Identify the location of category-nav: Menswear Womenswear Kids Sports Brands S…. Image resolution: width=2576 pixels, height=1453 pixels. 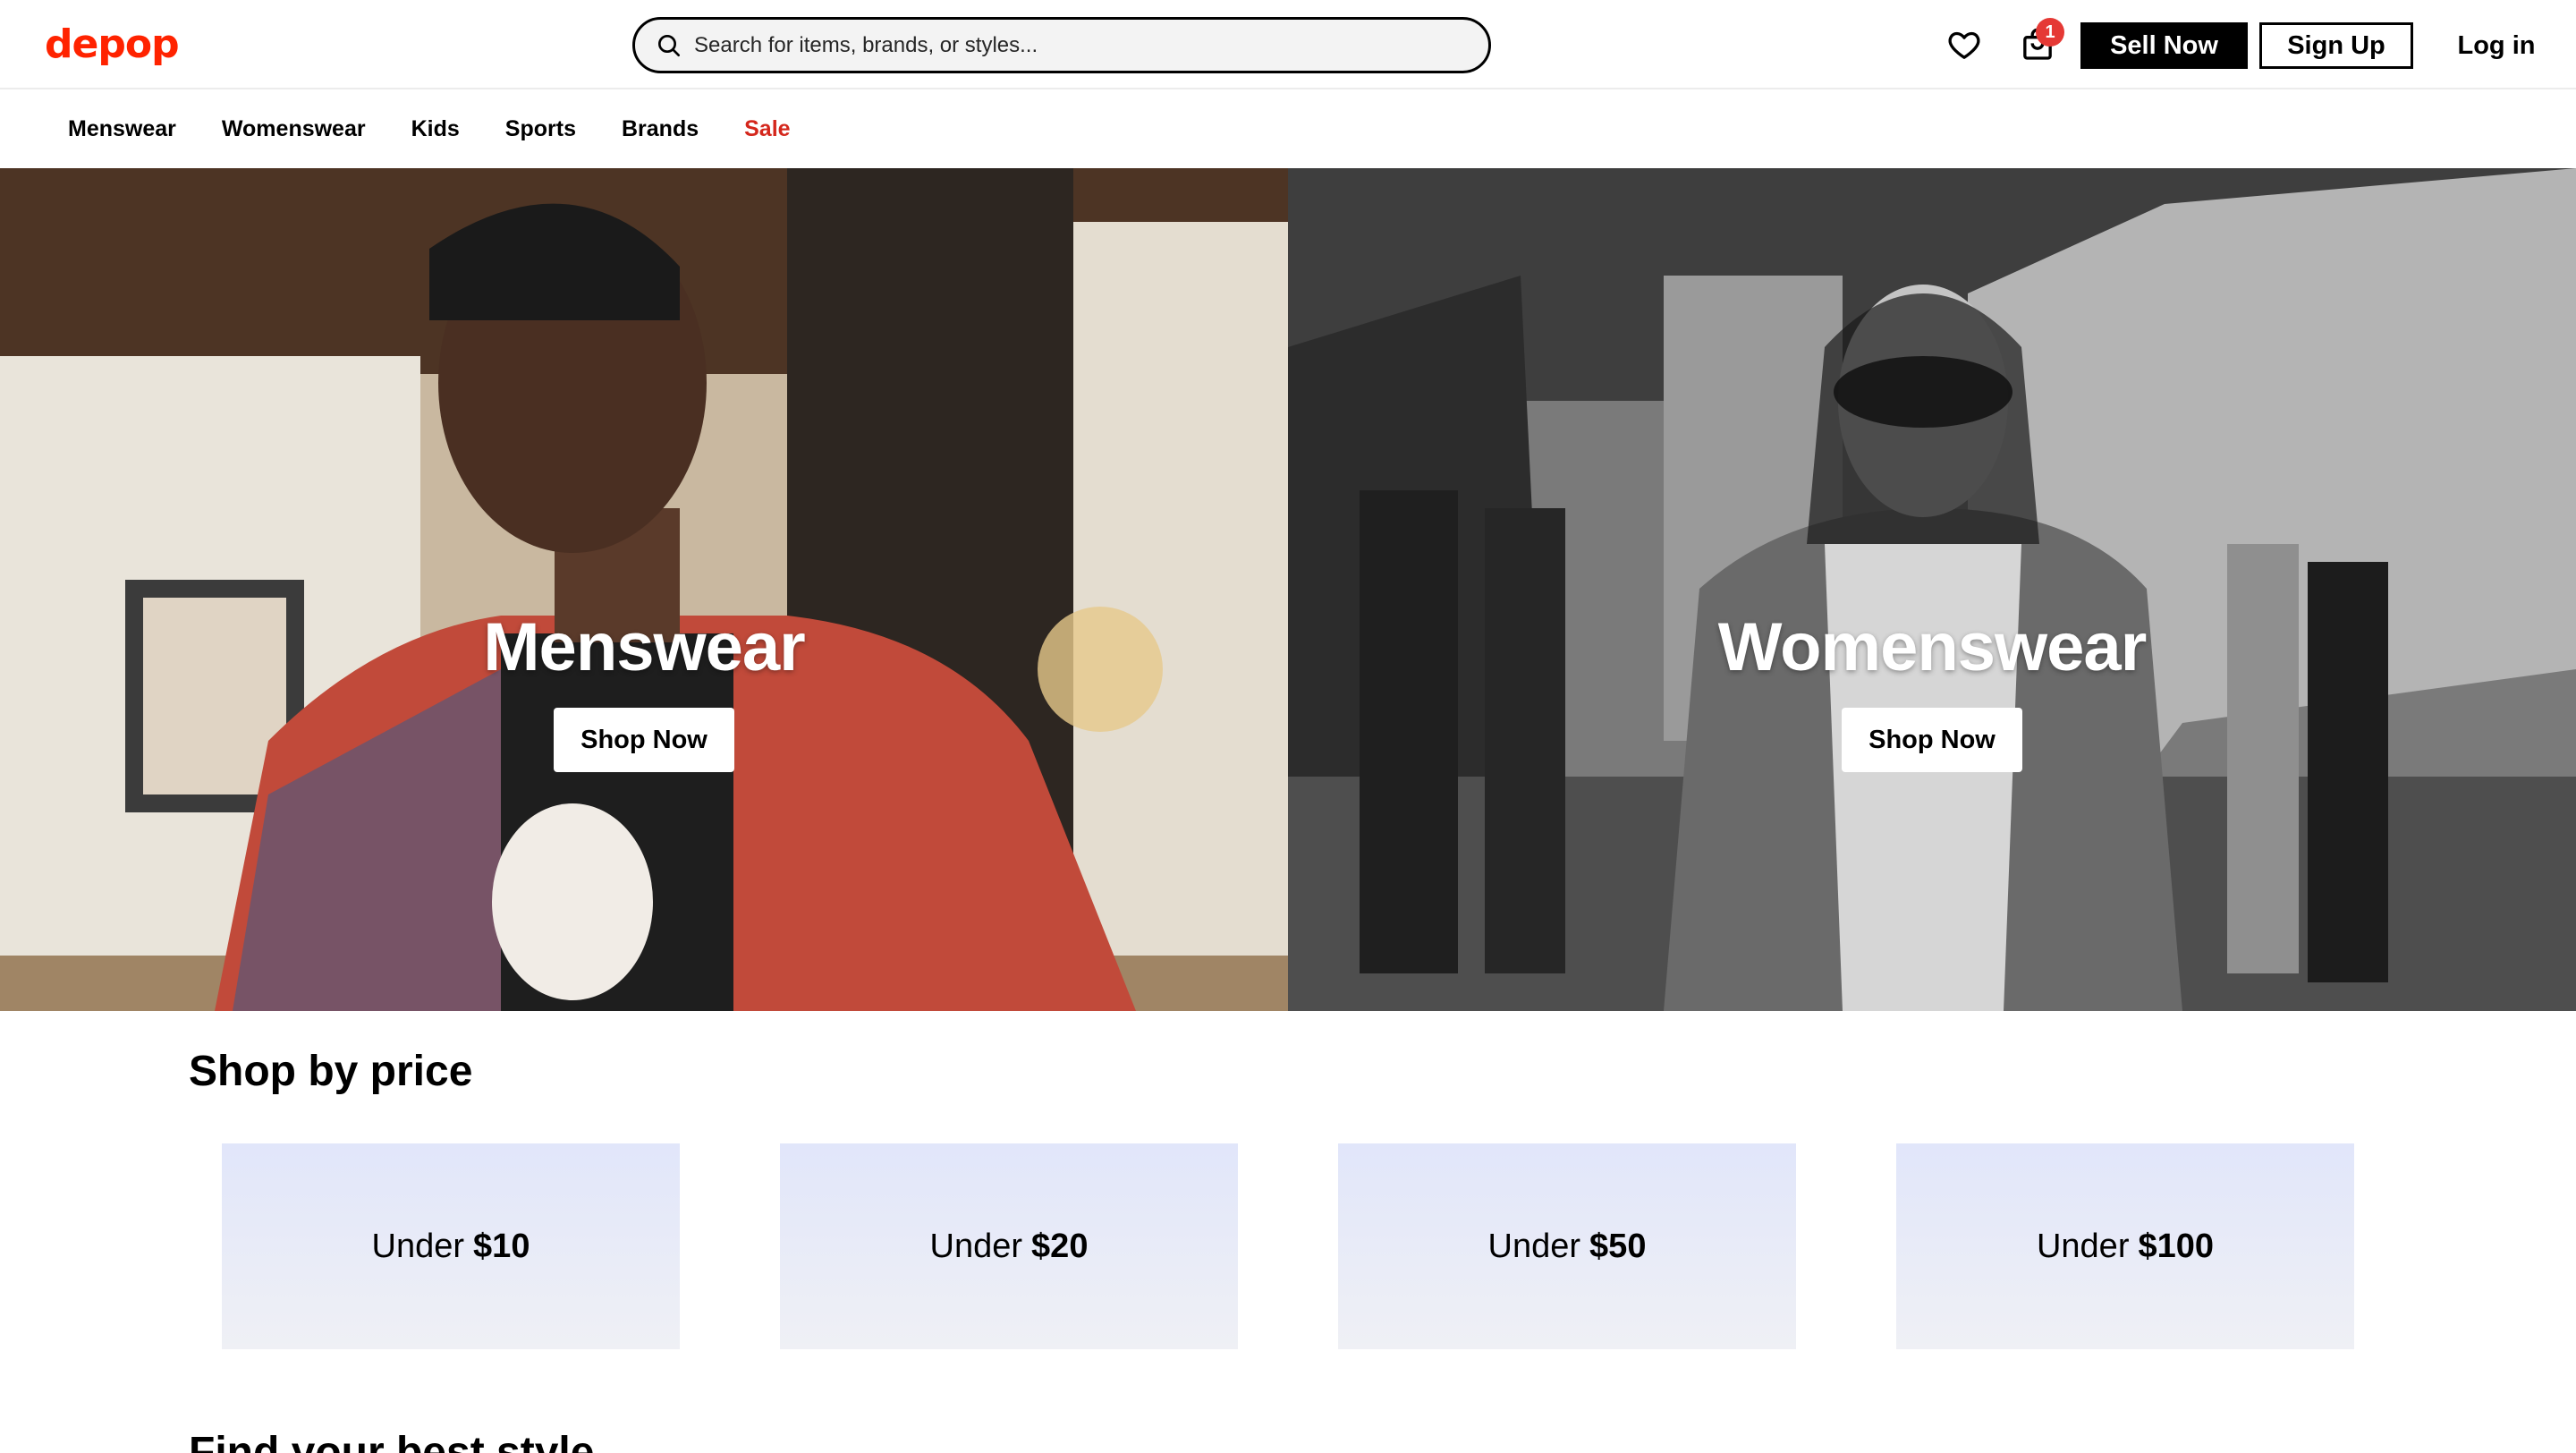
(1288, 128).